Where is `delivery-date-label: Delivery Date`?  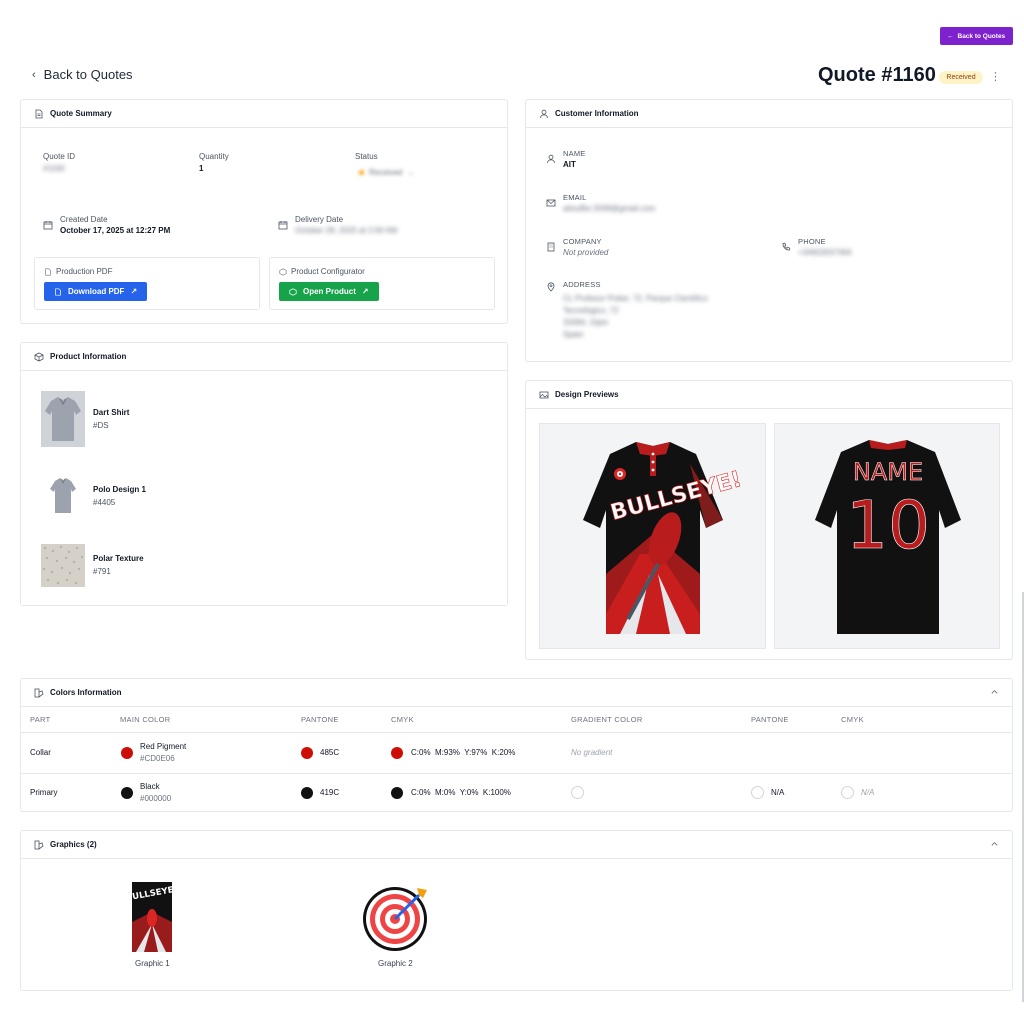 delivery-date-label: Delivery Date is located at coordinates (319, 219).